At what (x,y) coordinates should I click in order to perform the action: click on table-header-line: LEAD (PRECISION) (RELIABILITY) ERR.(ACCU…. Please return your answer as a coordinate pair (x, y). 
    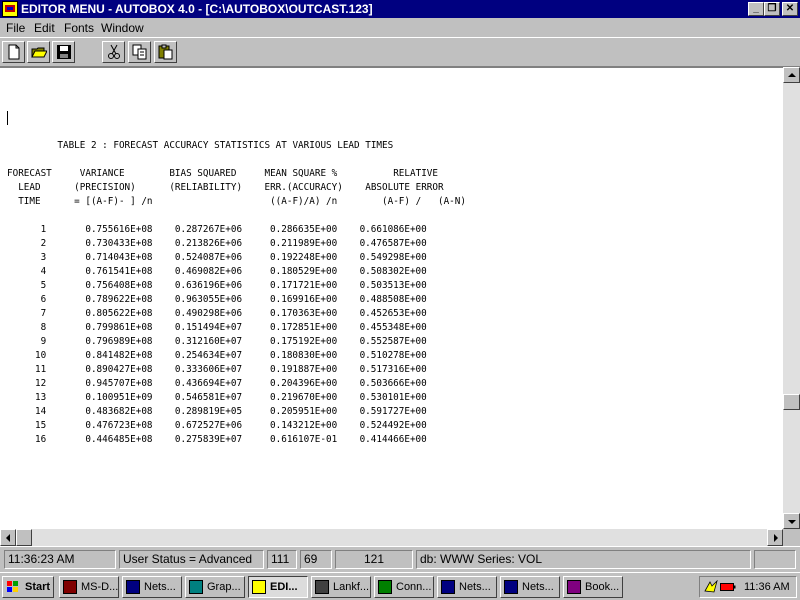
    Looking at the image, I should click on (225, 187).